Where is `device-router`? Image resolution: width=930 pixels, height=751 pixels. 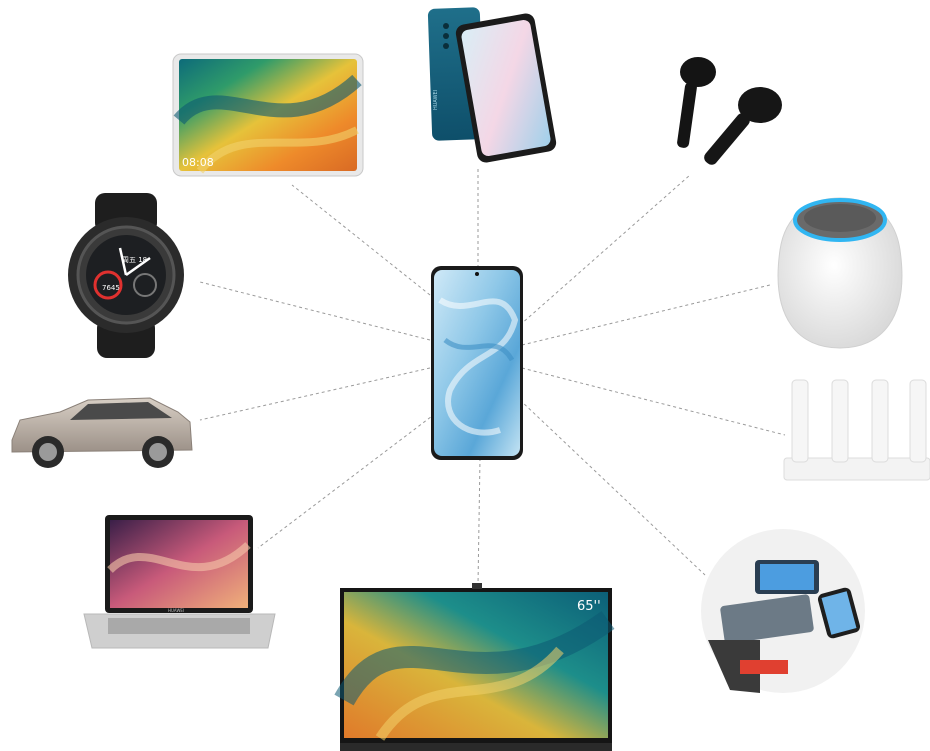 device-router is located at coordinates (856, 430).